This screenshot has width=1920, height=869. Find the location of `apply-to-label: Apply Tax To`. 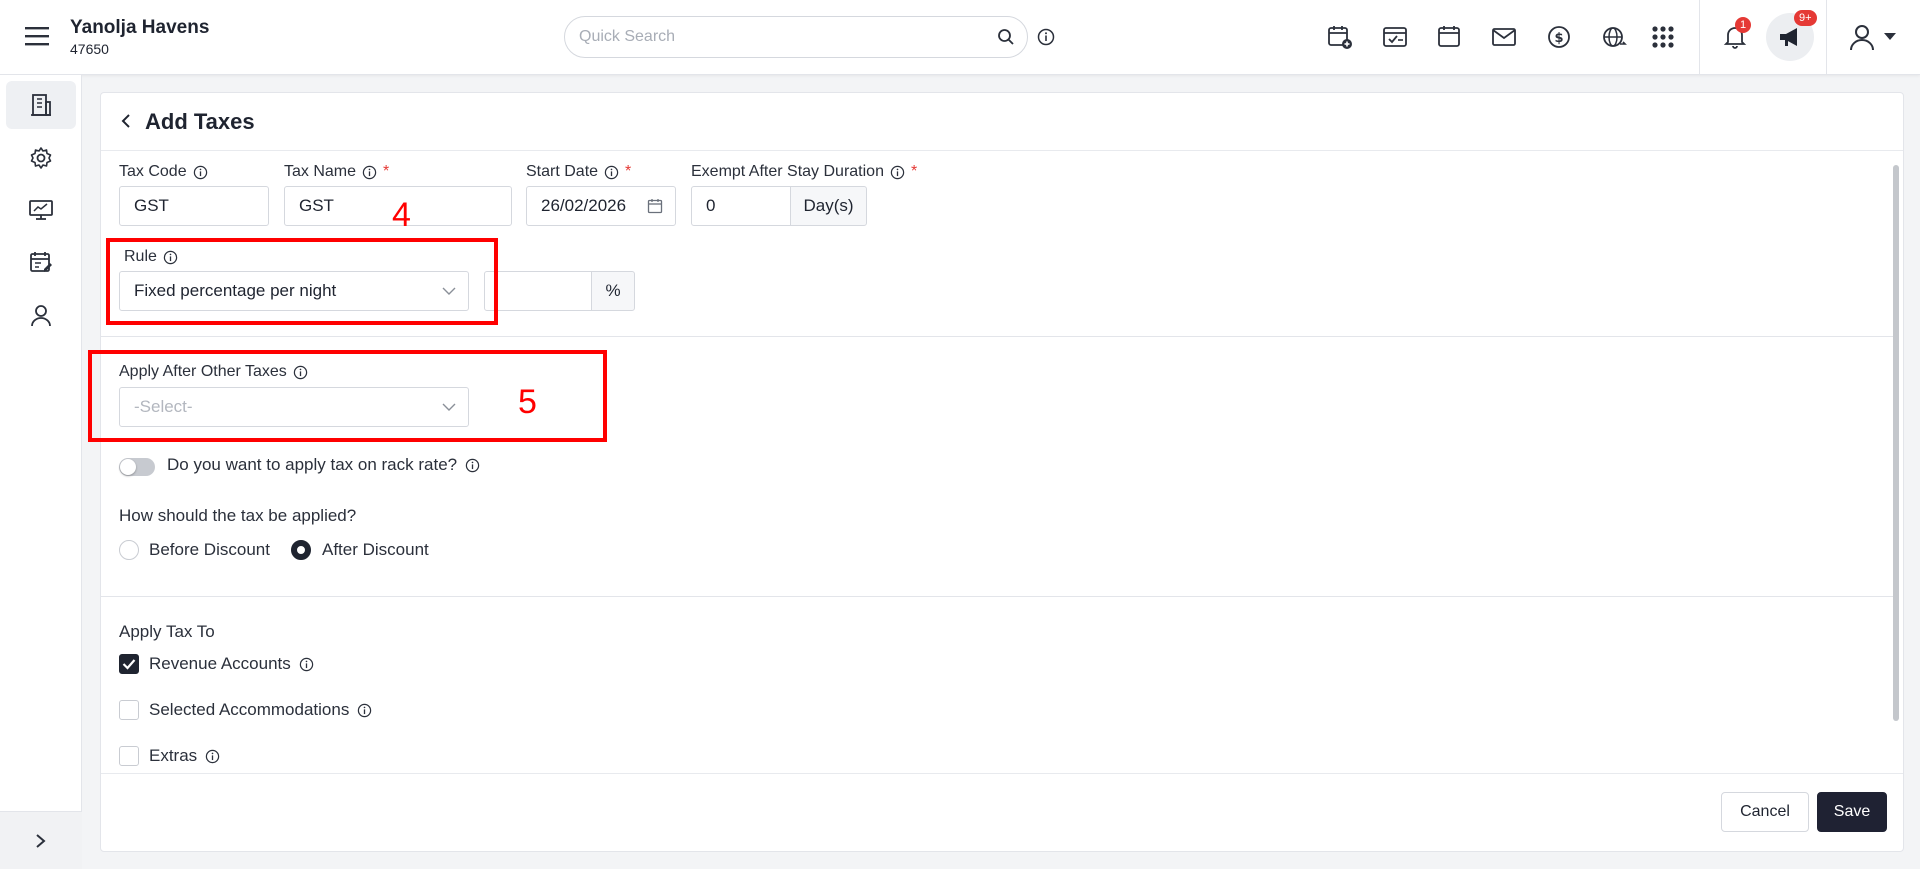

apply-to-label: Apply Tax To is located at coordinates (167, 631).